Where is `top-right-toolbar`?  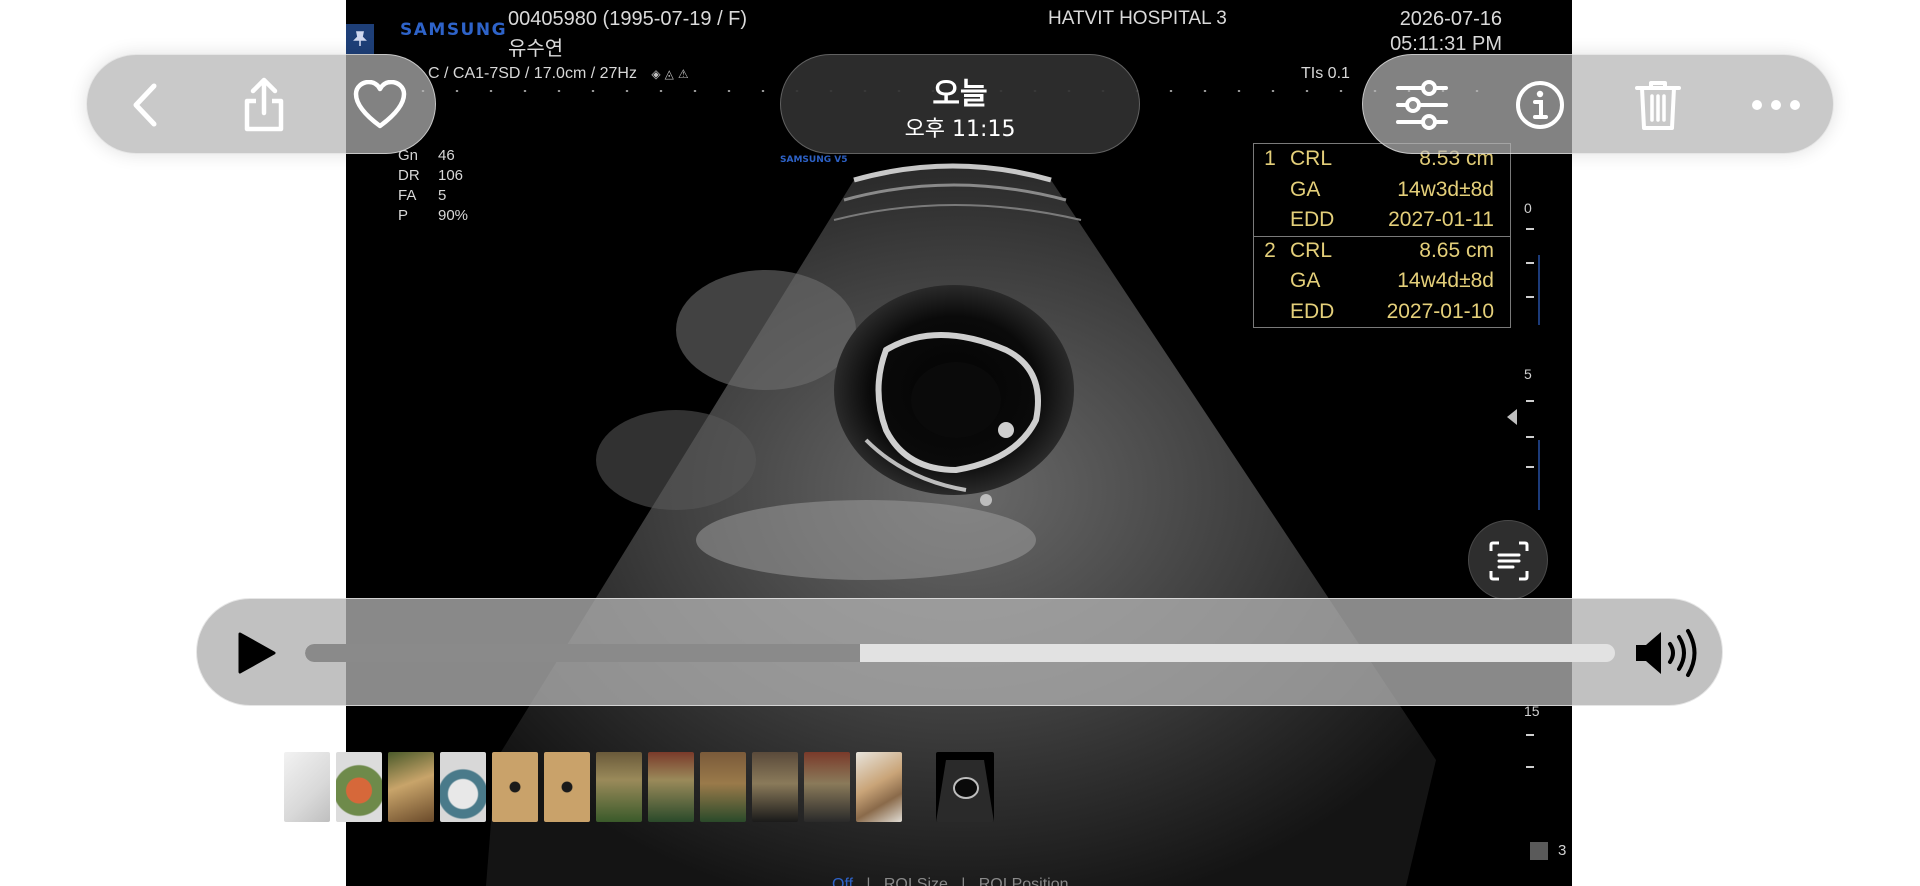
top-right-toolbar is located at coordinates (1598, 104).